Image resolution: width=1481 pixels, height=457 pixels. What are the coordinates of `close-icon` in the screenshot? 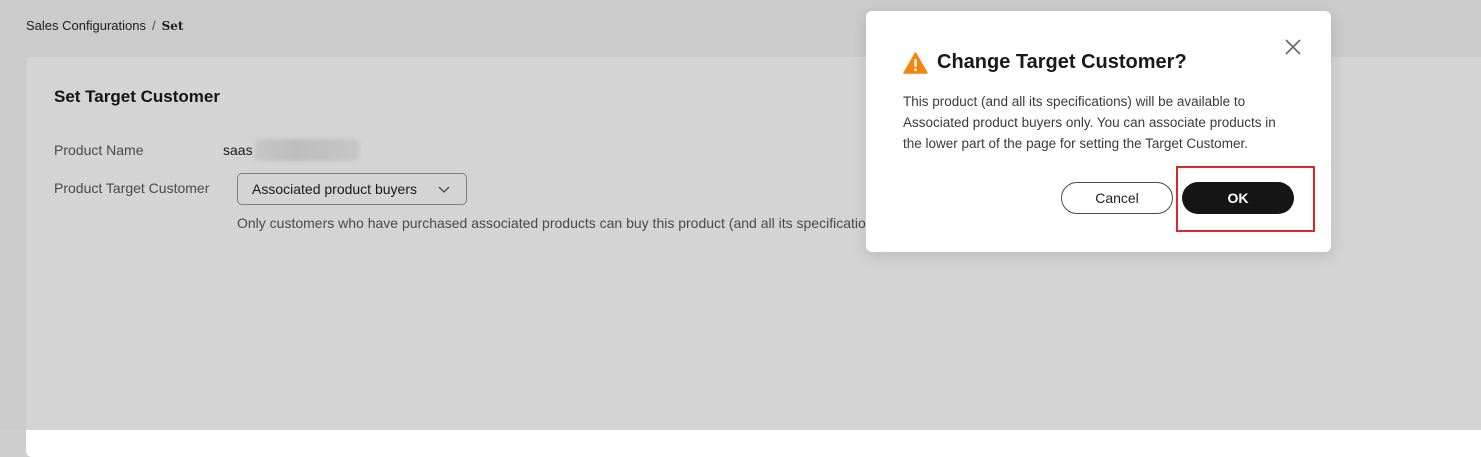 It's located at (1293, 47).